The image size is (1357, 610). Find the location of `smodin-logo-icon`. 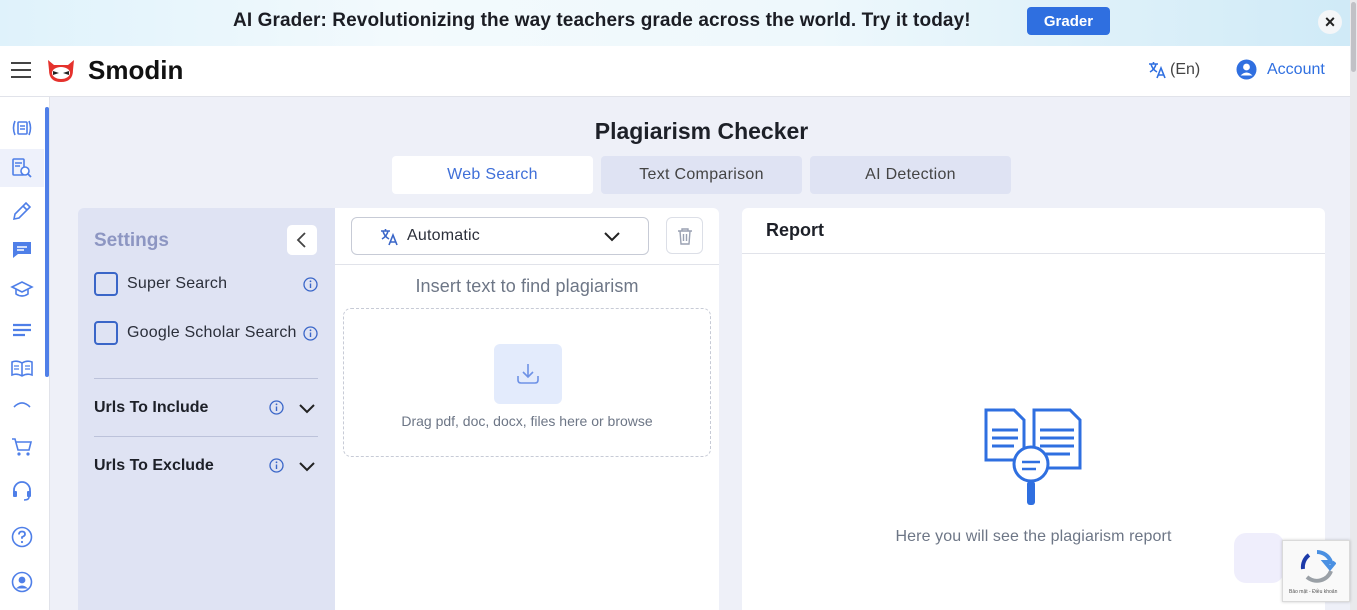

smodin-logo-icon is located at coordinates (61, 70).